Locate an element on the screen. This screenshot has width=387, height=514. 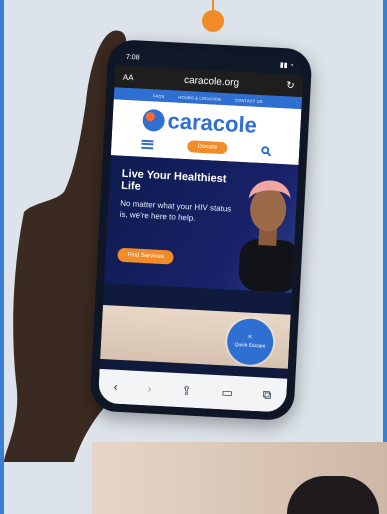
search-icon is located at coordinates (265, 150).